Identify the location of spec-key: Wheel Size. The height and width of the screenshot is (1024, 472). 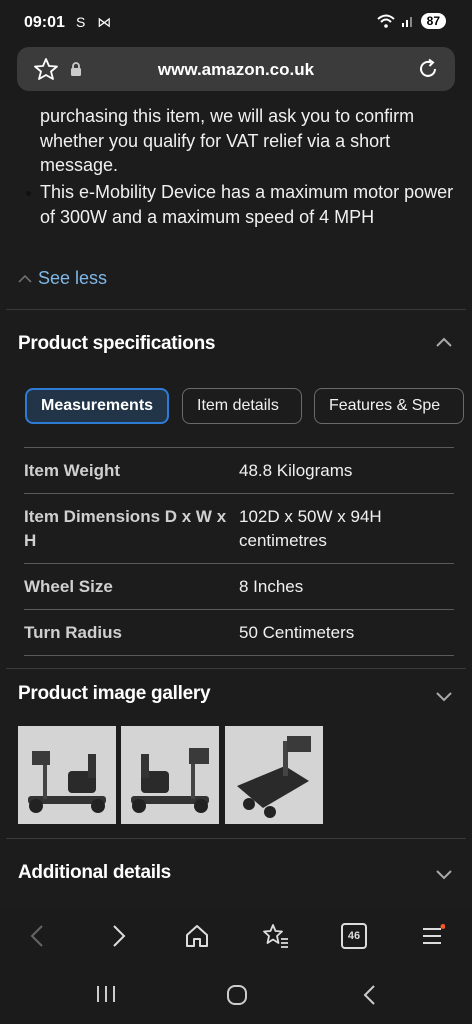
(68, 586).